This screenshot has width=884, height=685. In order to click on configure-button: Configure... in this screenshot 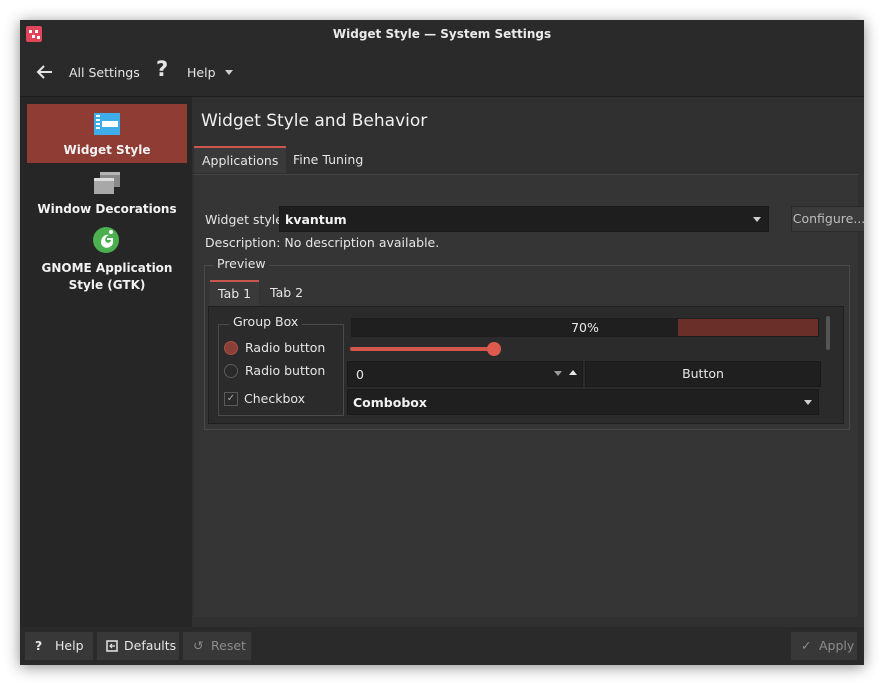, I will do `click(827, 219)`.